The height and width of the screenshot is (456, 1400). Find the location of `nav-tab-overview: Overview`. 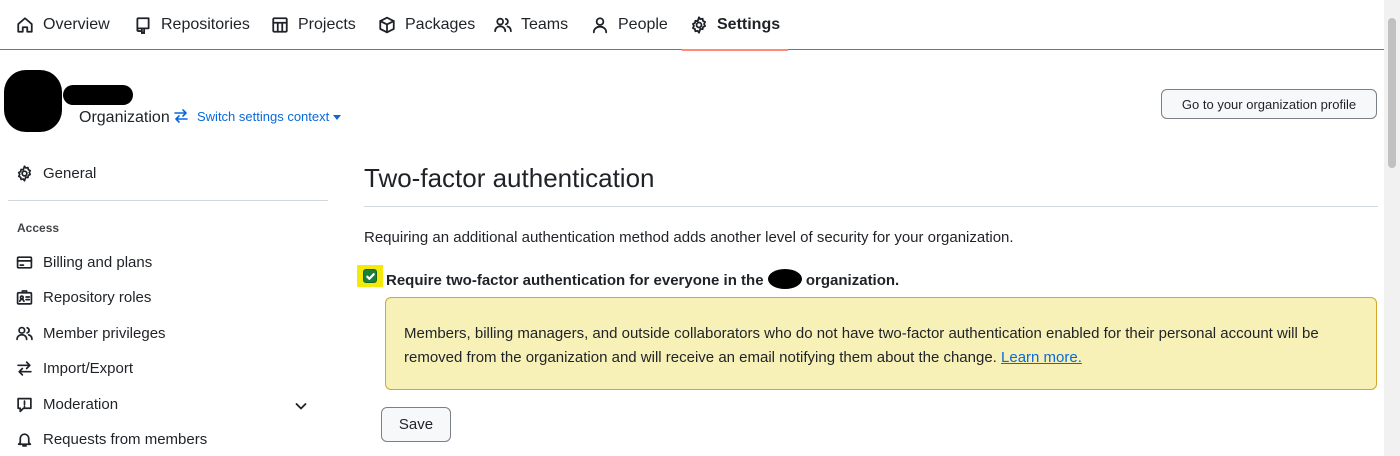

nav-tab-overview: Overview is located at coordinates (63, 25).